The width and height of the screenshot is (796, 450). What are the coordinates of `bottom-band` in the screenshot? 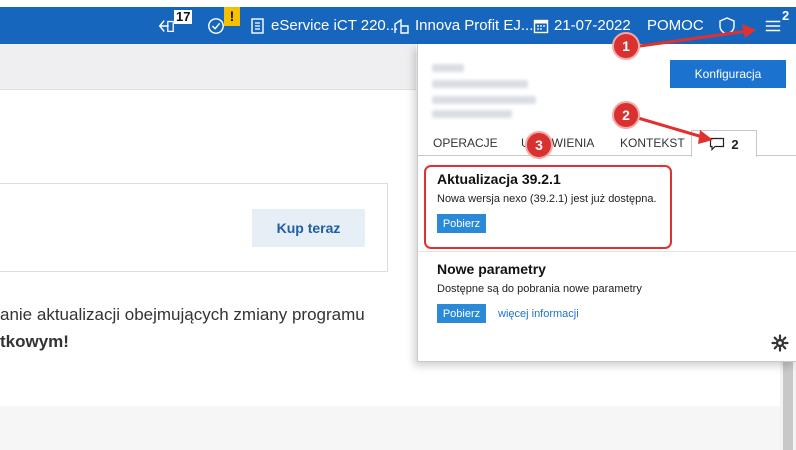 It's located at (390, 428).